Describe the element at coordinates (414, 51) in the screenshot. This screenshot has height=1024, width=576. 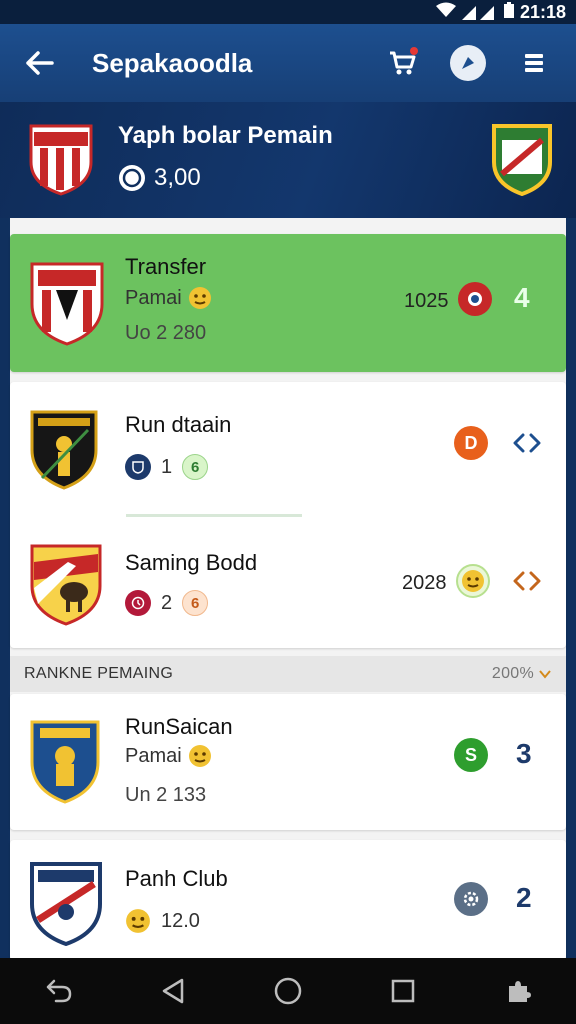
I see `notification-dot` at that location.